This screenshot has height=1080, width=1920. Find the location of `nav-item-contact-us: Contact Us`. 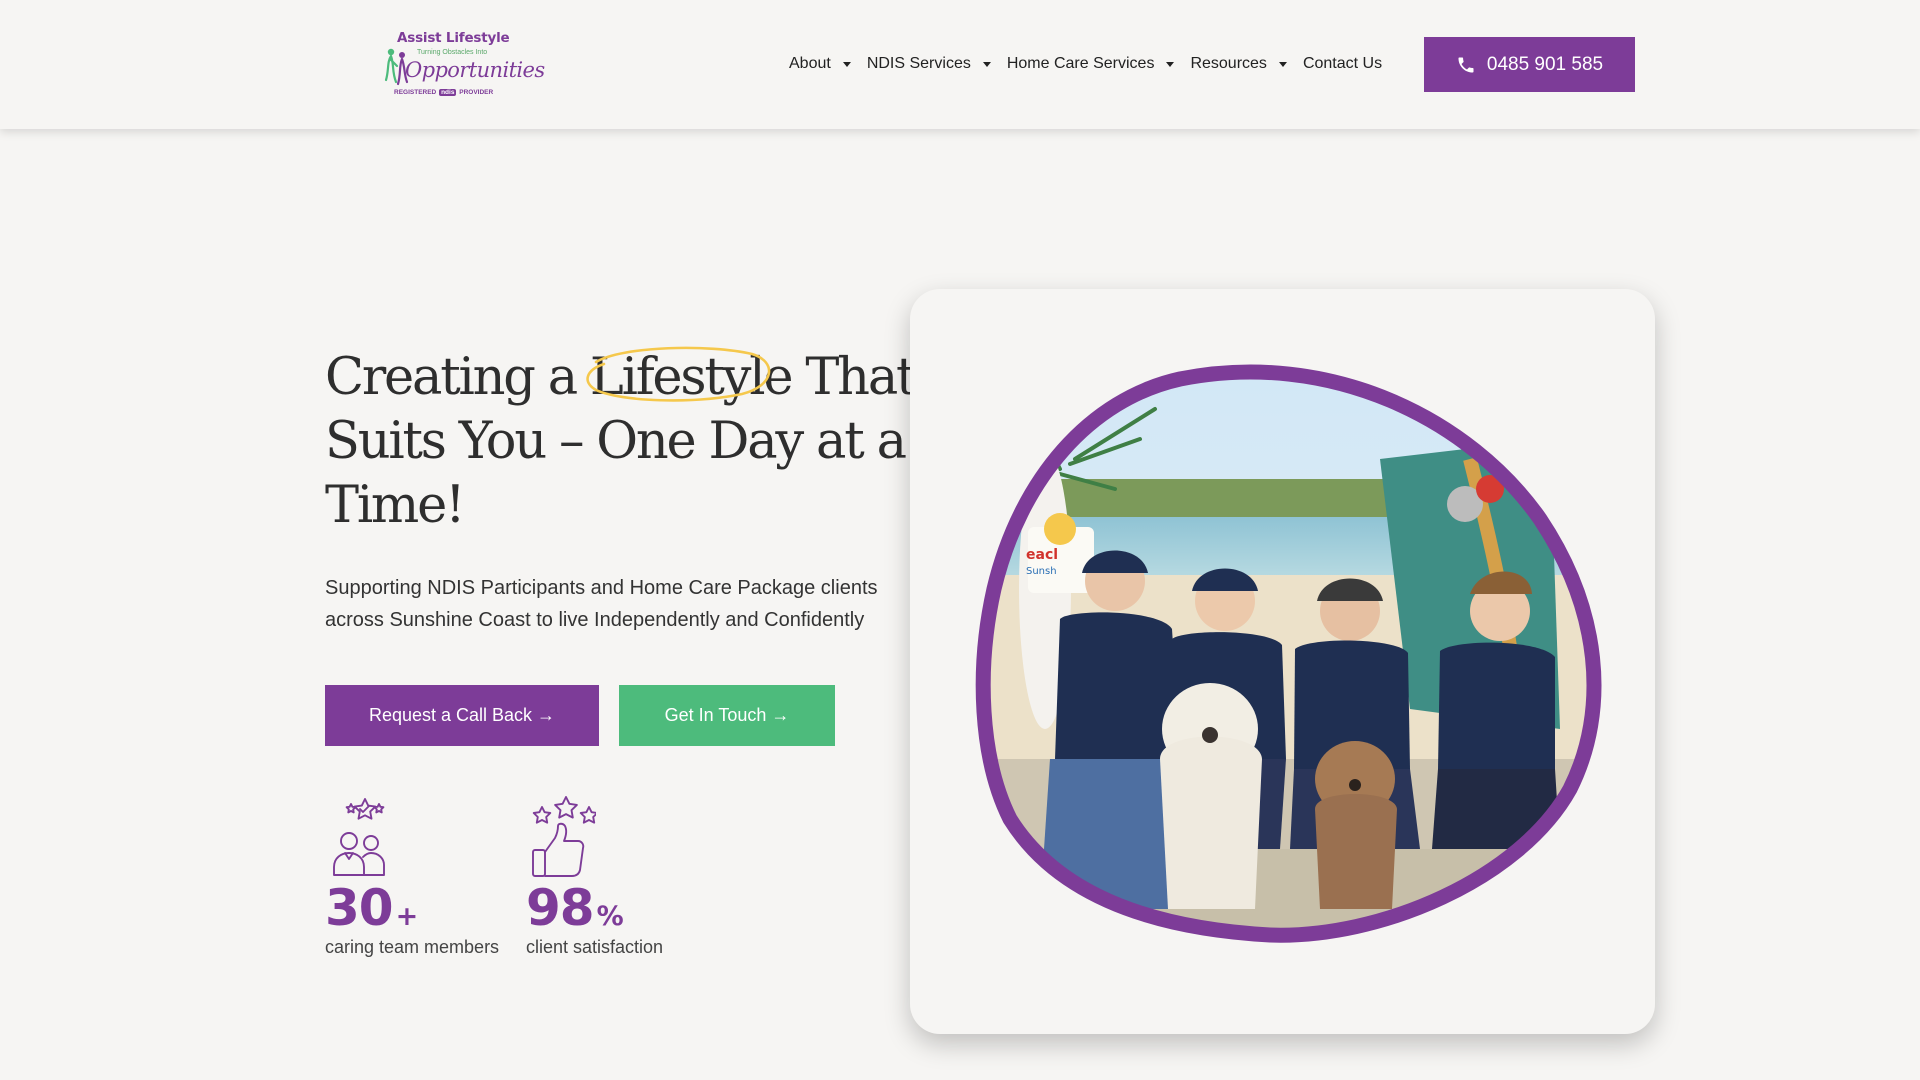

nav-item-contact-us: Contact Us is located at coordinates (1342, 64).